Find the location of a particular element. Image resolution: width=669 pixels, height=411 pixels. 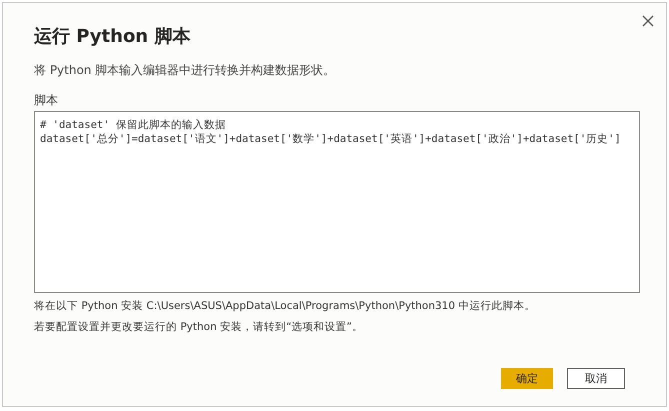

info-text: 若要配置设置并更改要运行的 Python 安装，请转到“选项和设置”。 is located at coordinates (199, 327).